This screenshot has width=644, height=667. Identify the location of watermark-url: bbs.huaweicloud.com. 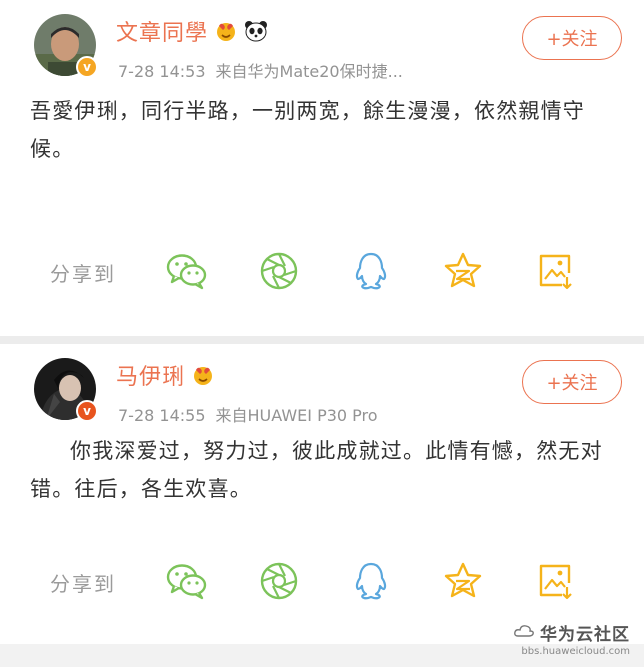
(575, 651).